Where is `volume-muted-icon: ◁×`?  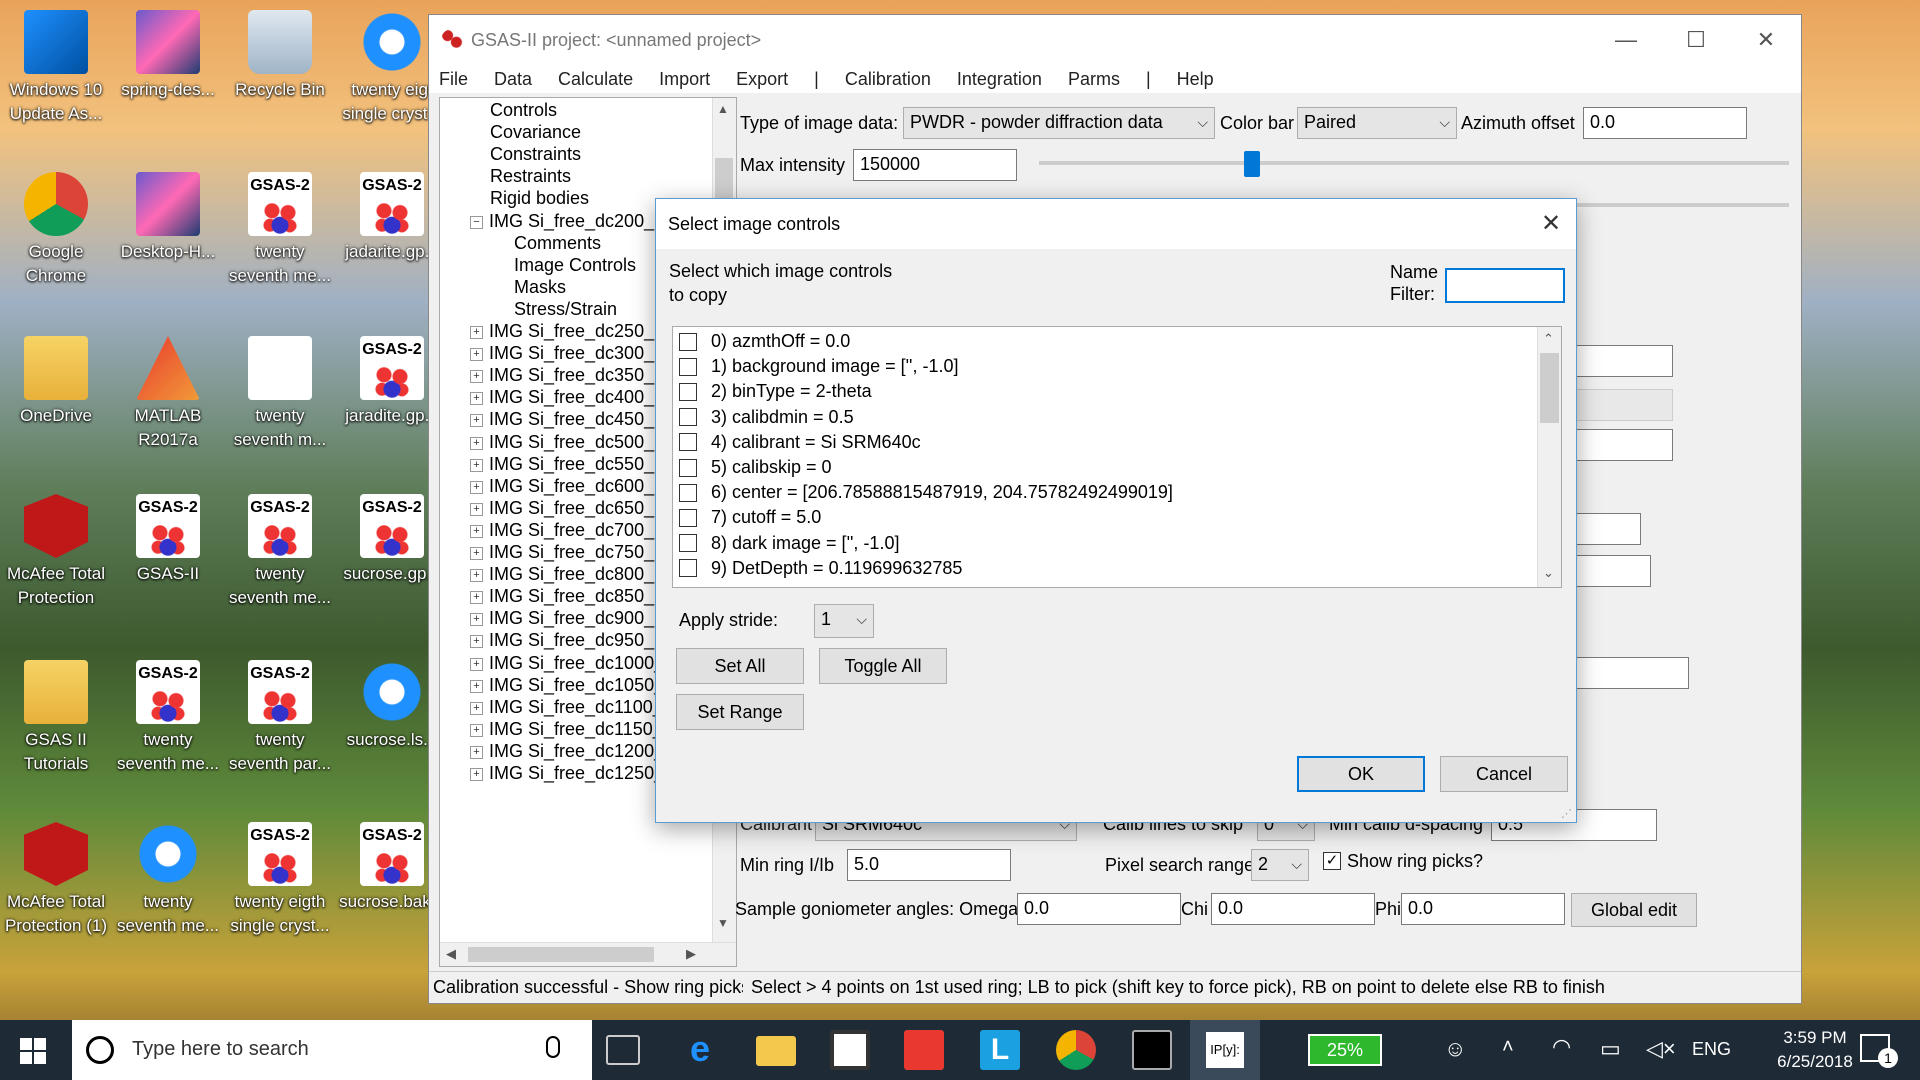
volume-muted-icon: ◁× is located at coordinates (1661, 1049).